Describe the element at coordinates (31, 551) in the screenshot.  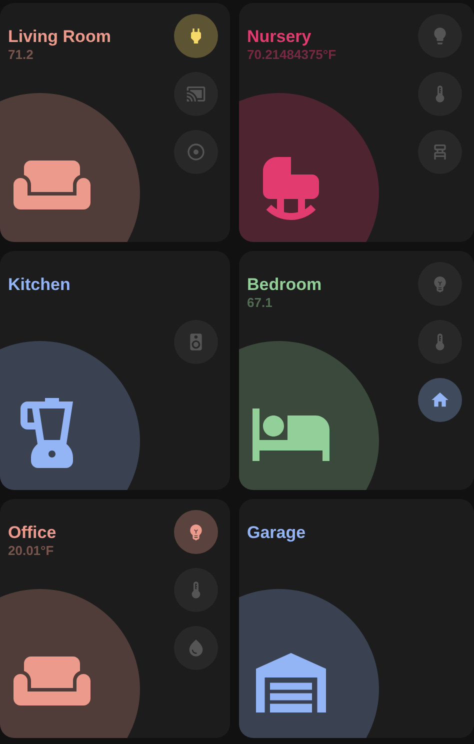
I see `room-reading: 20.01°F` at that location.